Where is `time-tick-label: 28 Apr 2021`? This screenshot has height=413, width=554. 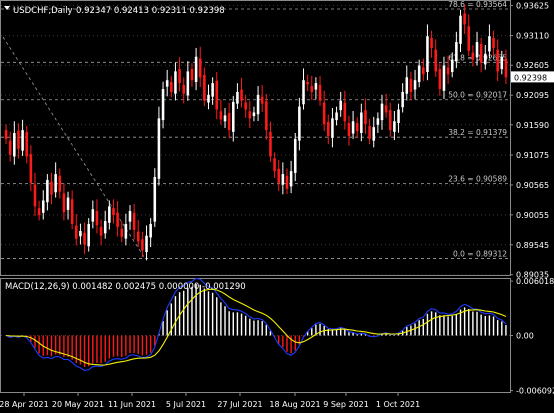
time-tick-label: 28 Apr 2021 is located at coordinates (24, 404).